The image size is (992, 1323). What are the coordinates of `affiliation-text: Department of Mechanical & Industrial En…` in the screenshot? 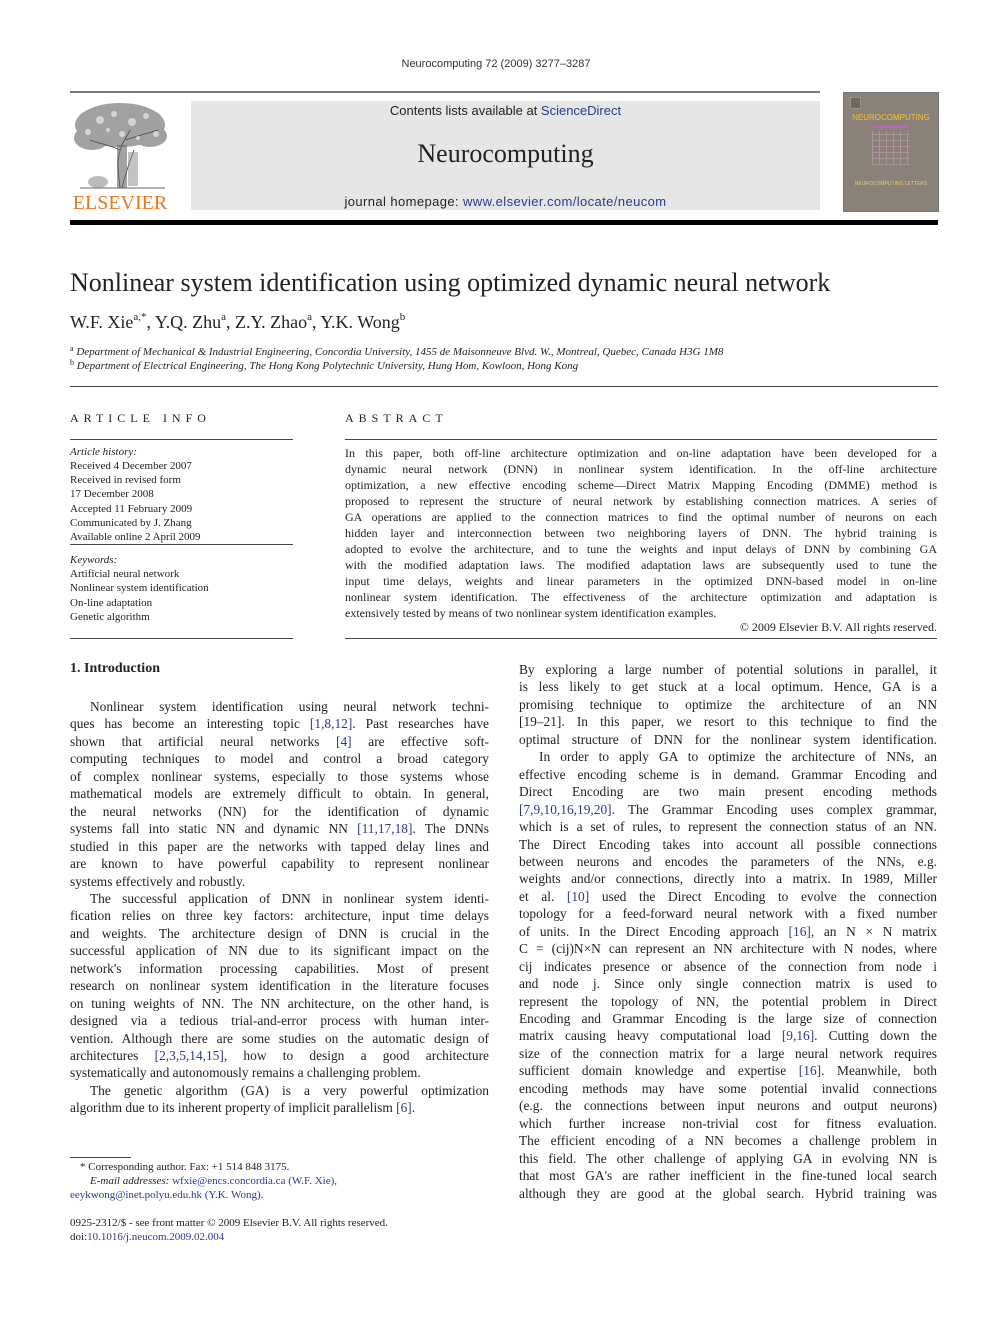 It's located at (400, 352).